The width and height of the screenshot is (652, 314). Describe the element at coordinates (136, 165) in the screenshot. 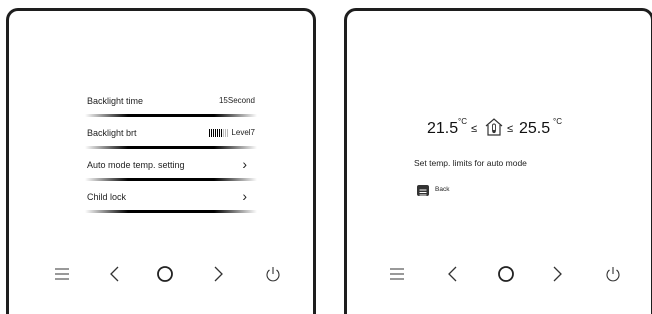

I see `menu-item-label: Auto mode temp. setting` at that location.